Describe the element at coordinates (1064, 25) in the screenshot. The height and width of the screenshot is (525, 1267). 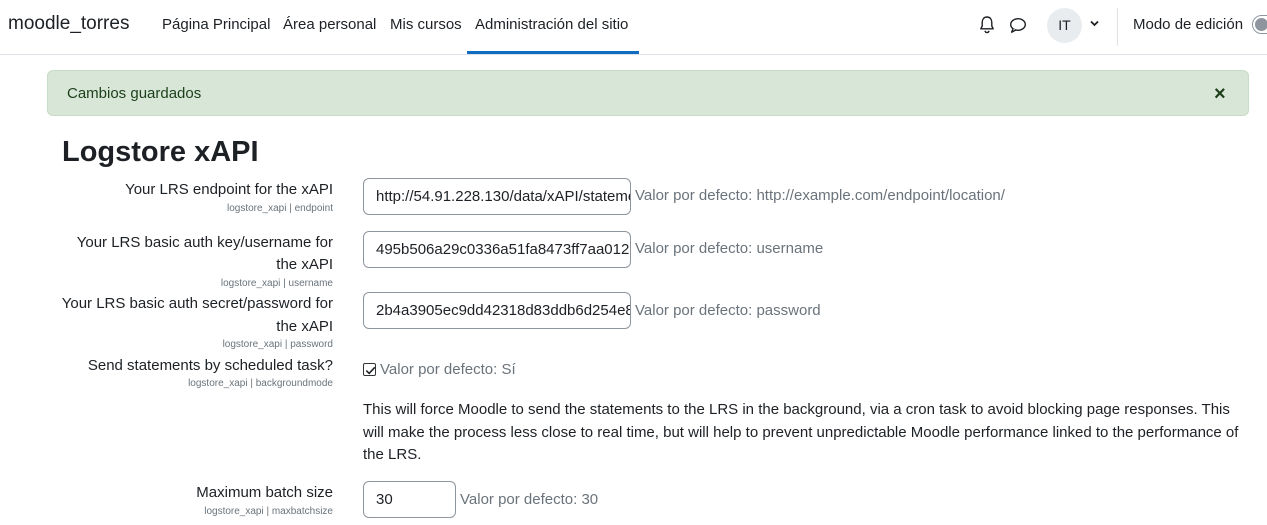
I see `user-avatar: IT` at that location.